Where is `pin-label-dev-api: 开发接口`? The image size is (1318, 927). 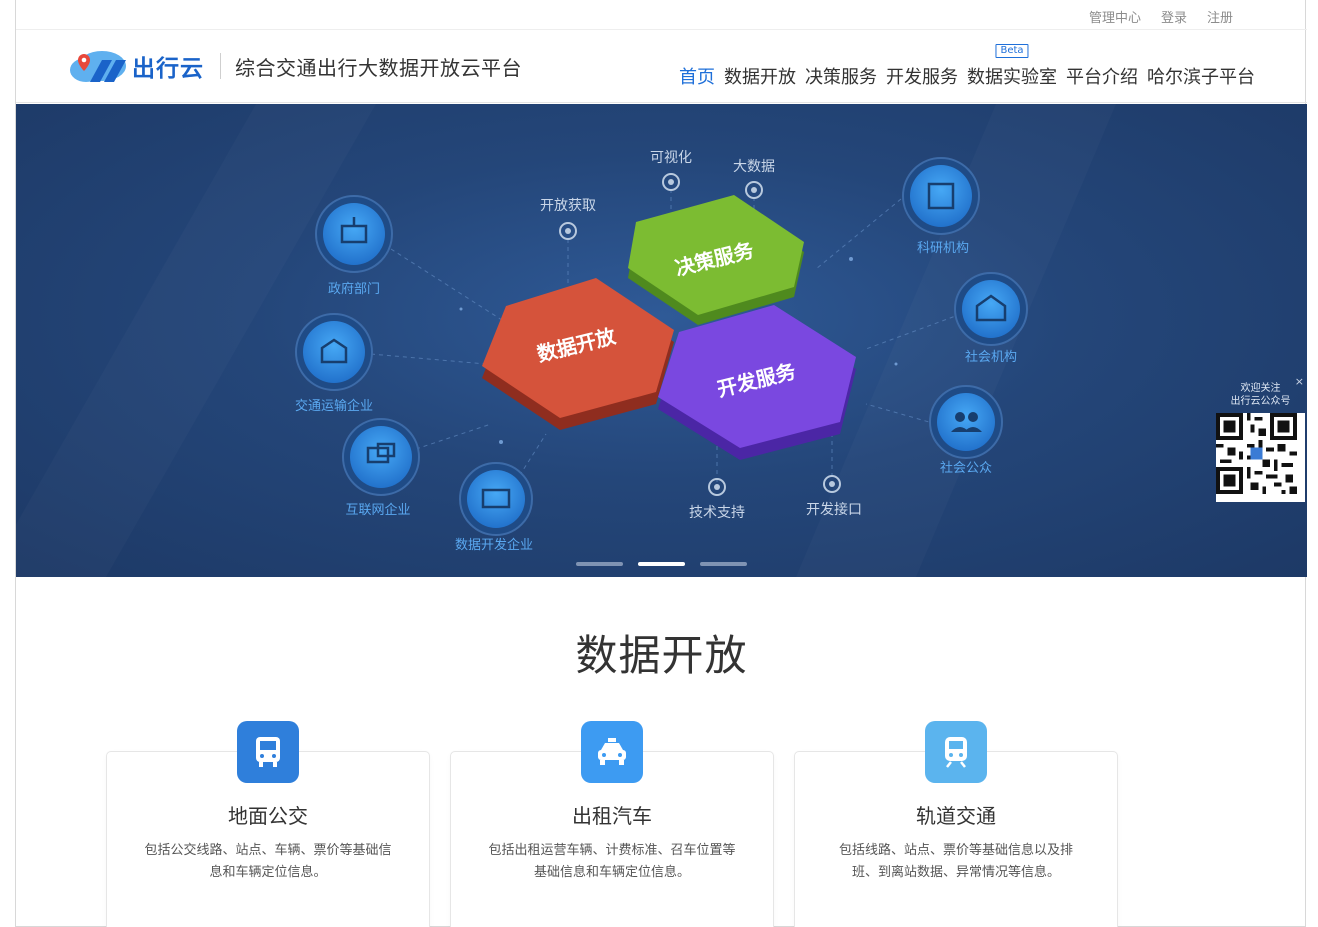
pin-label-dev-api: 开发接口 is located at coordinates (834, 509).